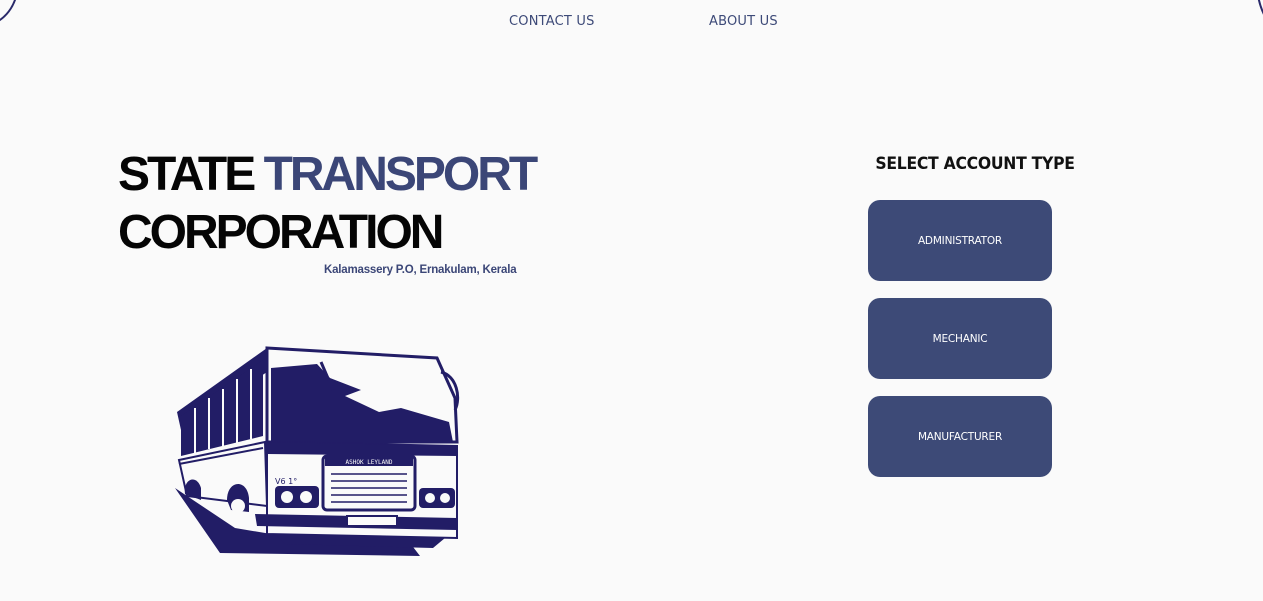  What do you see at coordinates (369, 462) in the screenshot?
I see `bus-front-sign: ASHOK LEYLAND` at bounding box center [369, 462].